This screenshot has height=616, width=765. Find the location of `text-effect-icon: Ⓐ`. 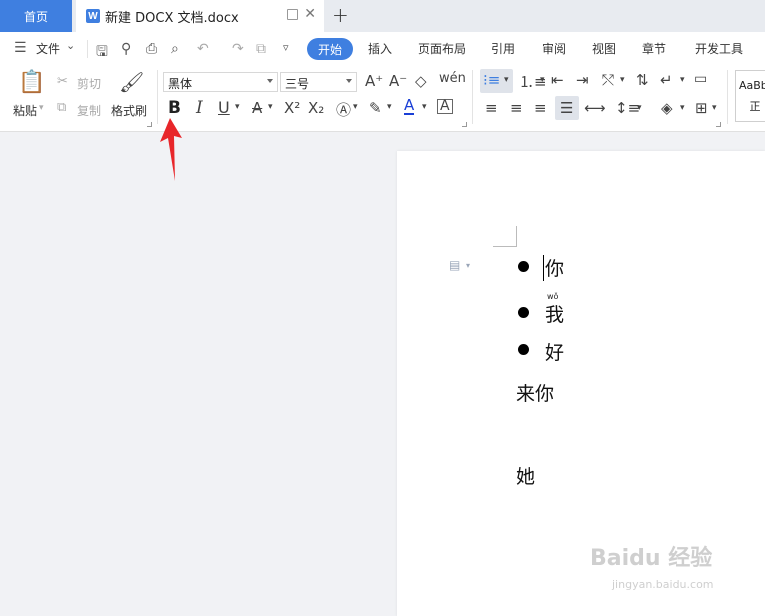

text-effect-icon: Ⓐ is located at coordinates (343, 109).